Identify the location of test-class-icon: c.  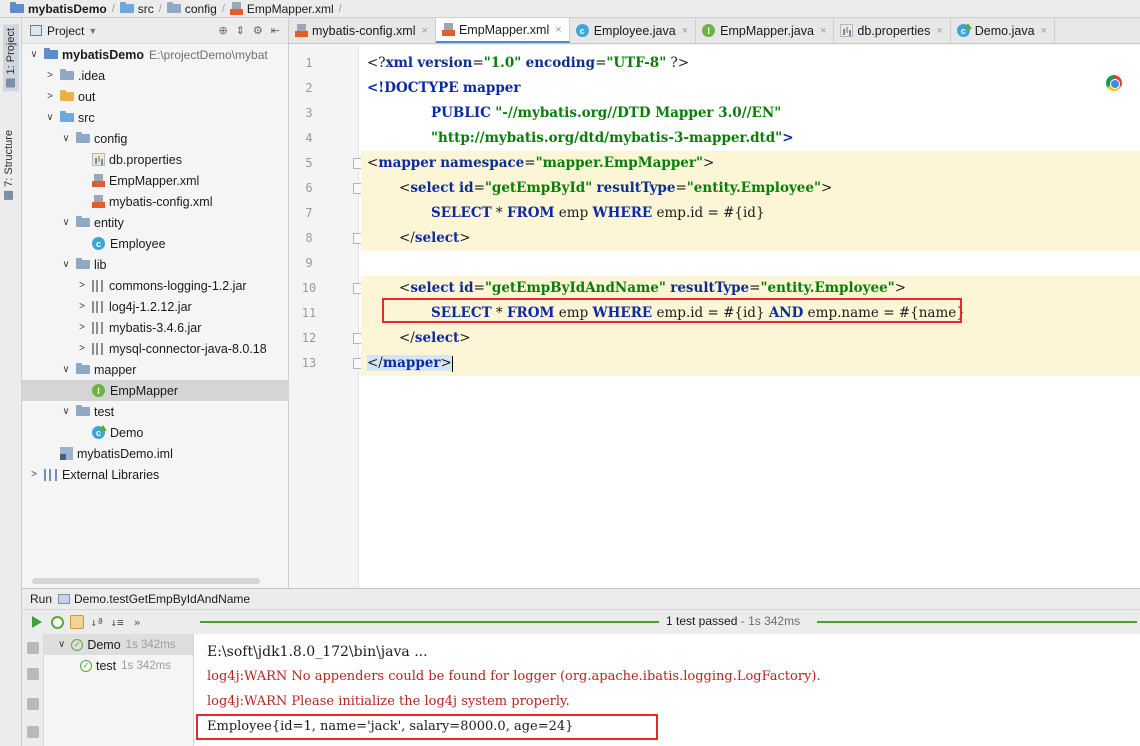
(99, 432).